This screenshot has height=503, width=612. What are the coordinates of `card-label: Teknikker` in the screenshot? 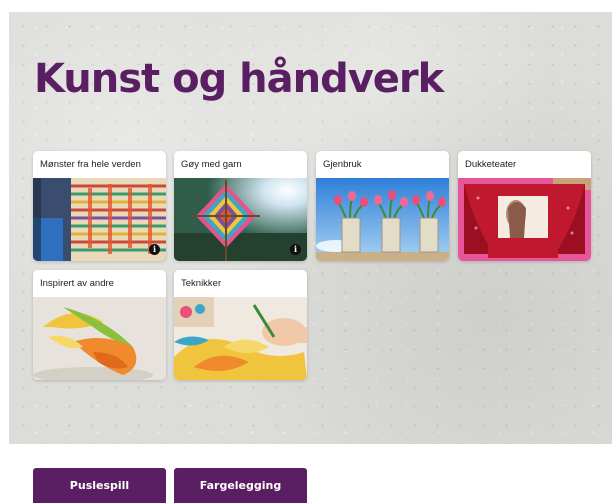 It's located at (240, 283).